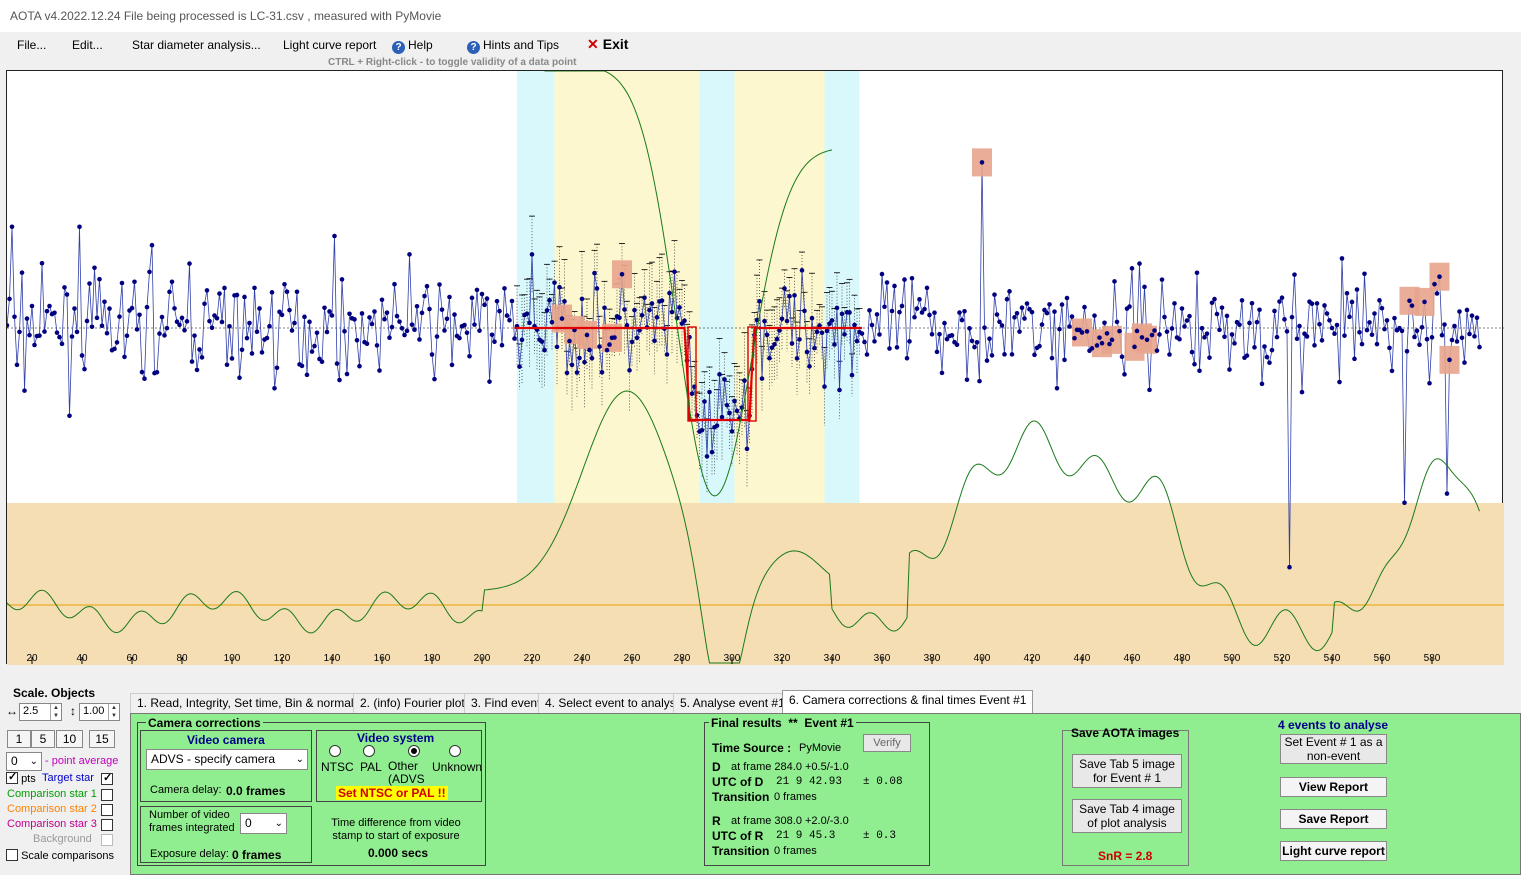 This screenshot has height=875, width=1521. Describe the element at coordinates (1182, 658) in the screenshot. I see `x-tick-label: 480` at that location.